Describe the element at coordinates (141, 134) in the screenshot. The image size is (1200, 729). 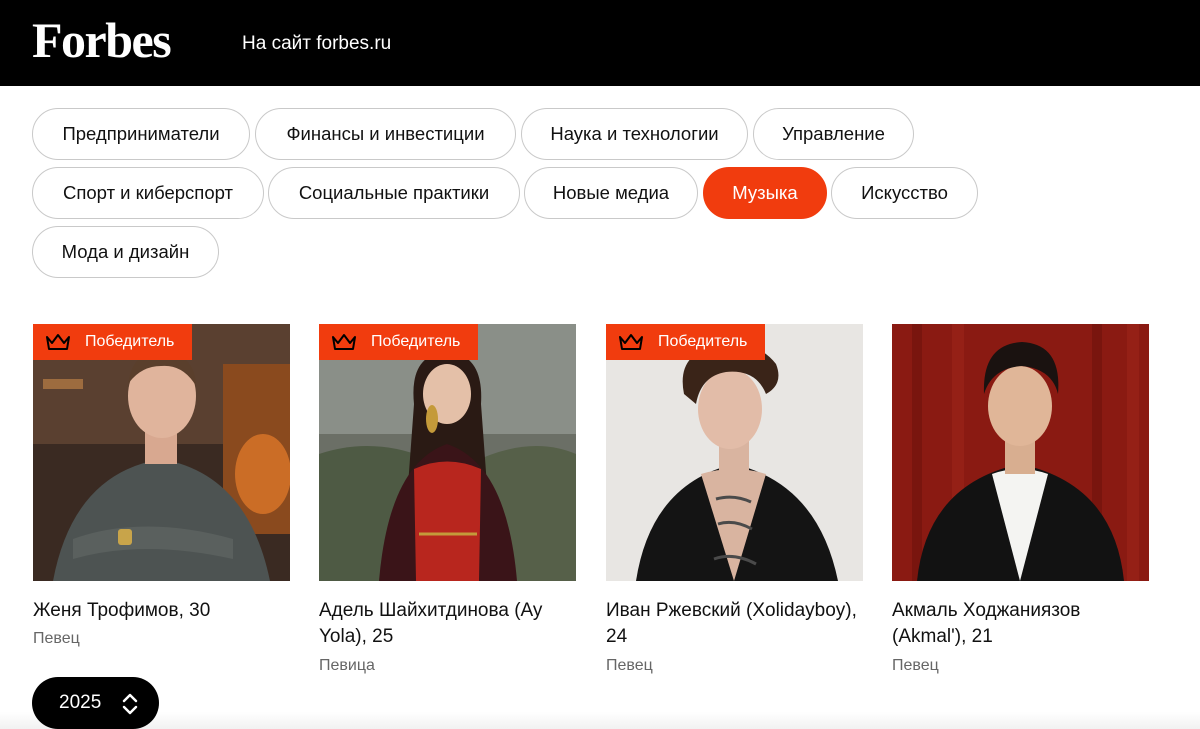
I see `category-chip-entrepreneurs: Предприниматели` at that location.